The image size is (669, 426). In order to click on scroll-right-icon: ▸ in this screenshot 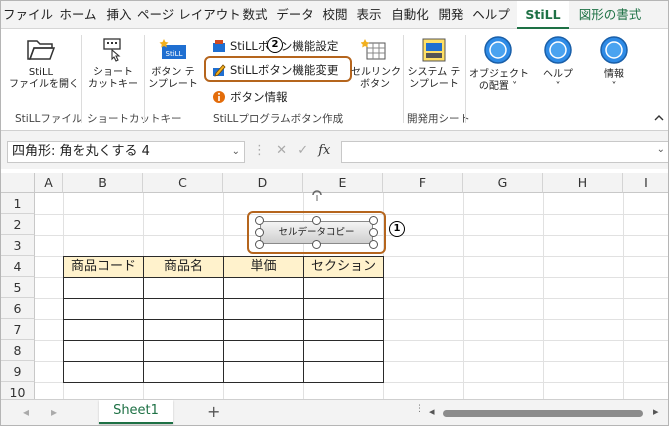, I will do `click(54, 412)`.